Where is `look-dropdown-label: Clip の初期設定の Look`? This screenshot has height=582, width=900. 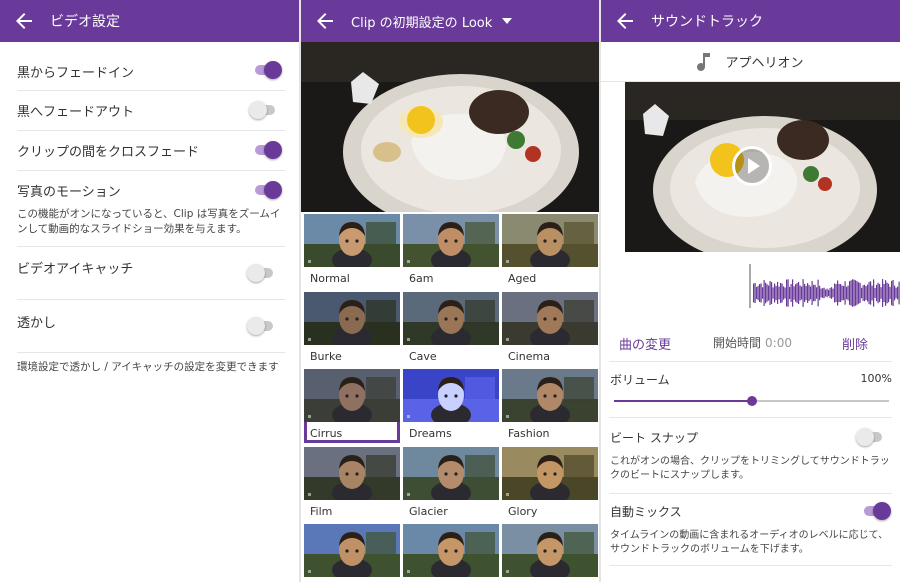 look-dropdown-label: Clip の初期設定の Look is located at coordinates (422, 23).